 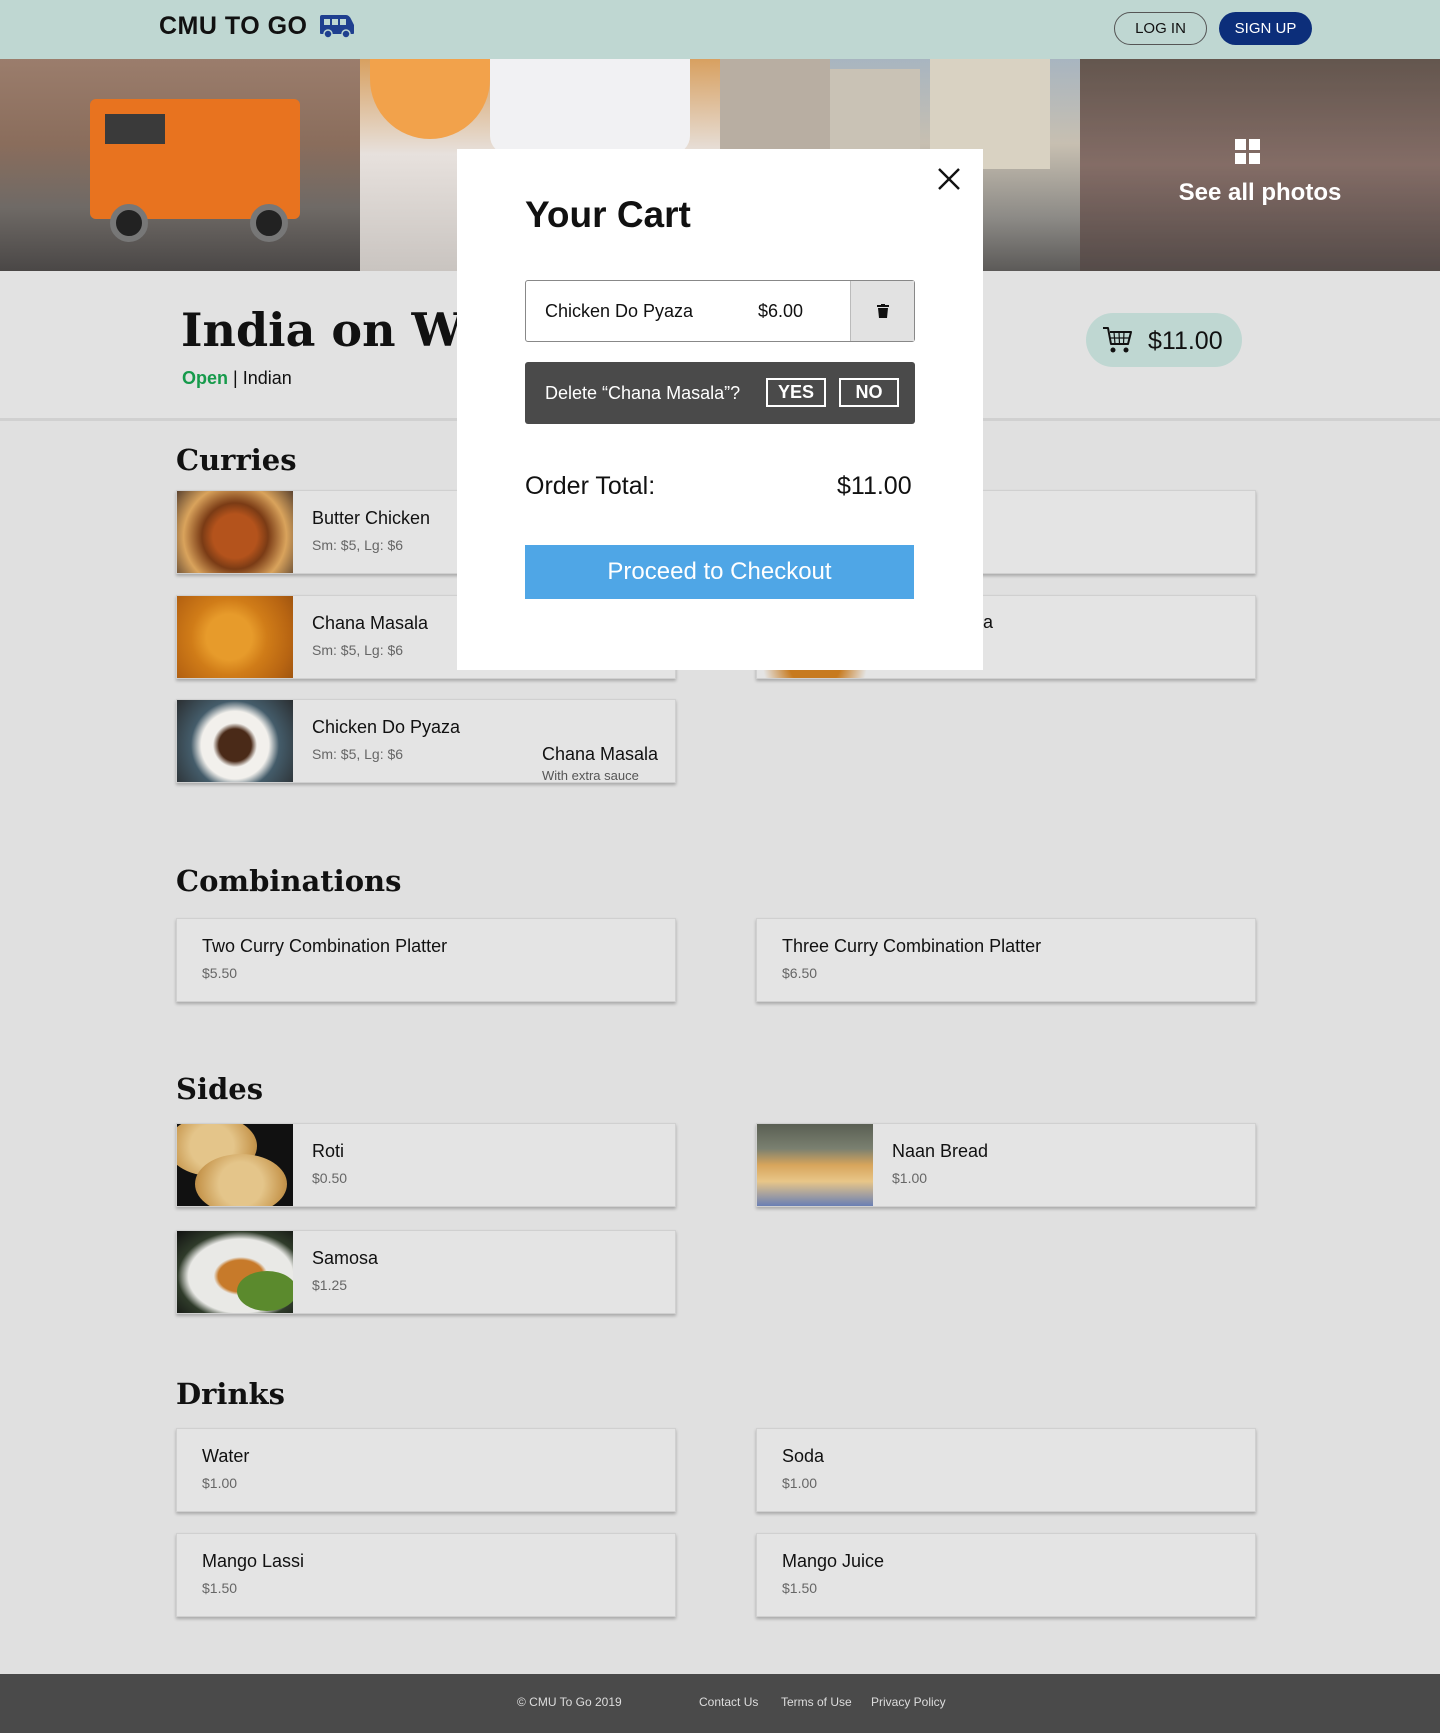 What do you see at coordinates (720, 311) in the screenshot?
I see `cart-item-row: Chicken Do Pyaza $6.00` at bounding box center [720, 311].